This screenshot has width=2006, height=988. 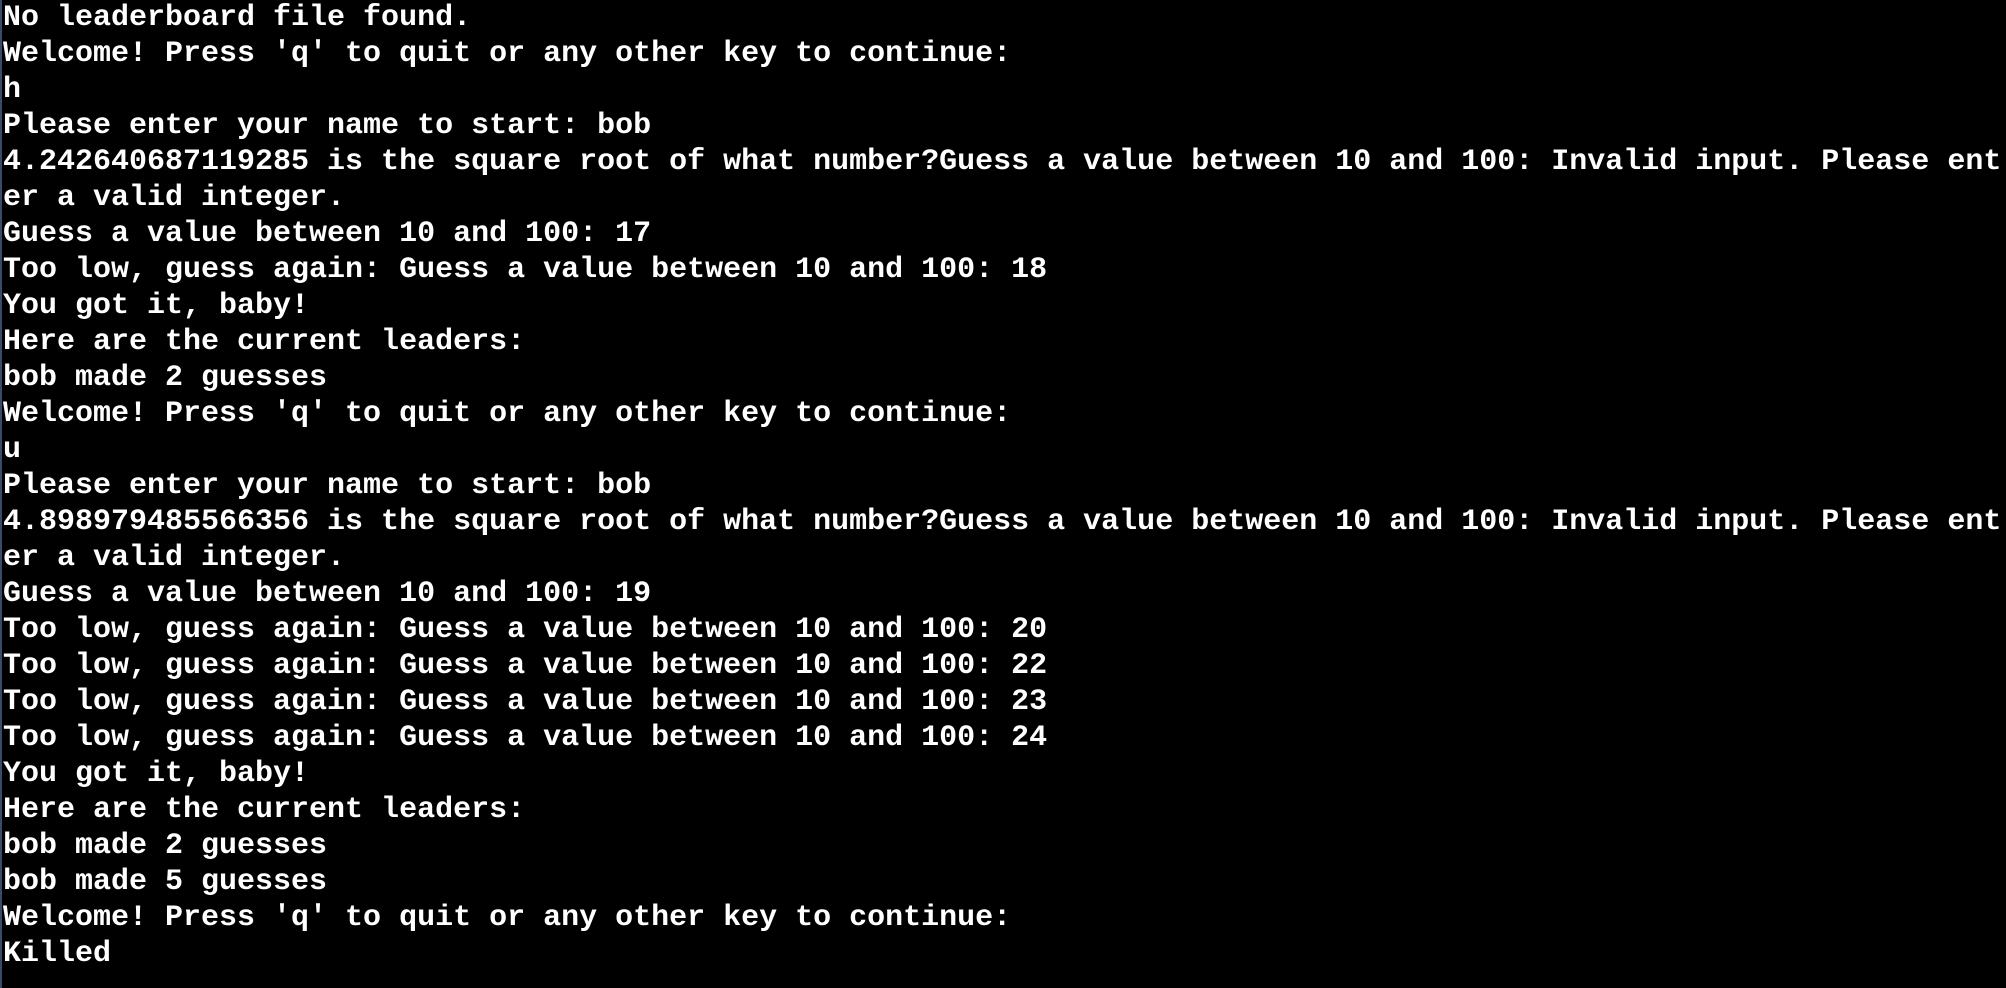 What do you see at coordinates (57, 954) in the screenshot?
I see `terminal-line: Killed` at bounding box center [57, 954].